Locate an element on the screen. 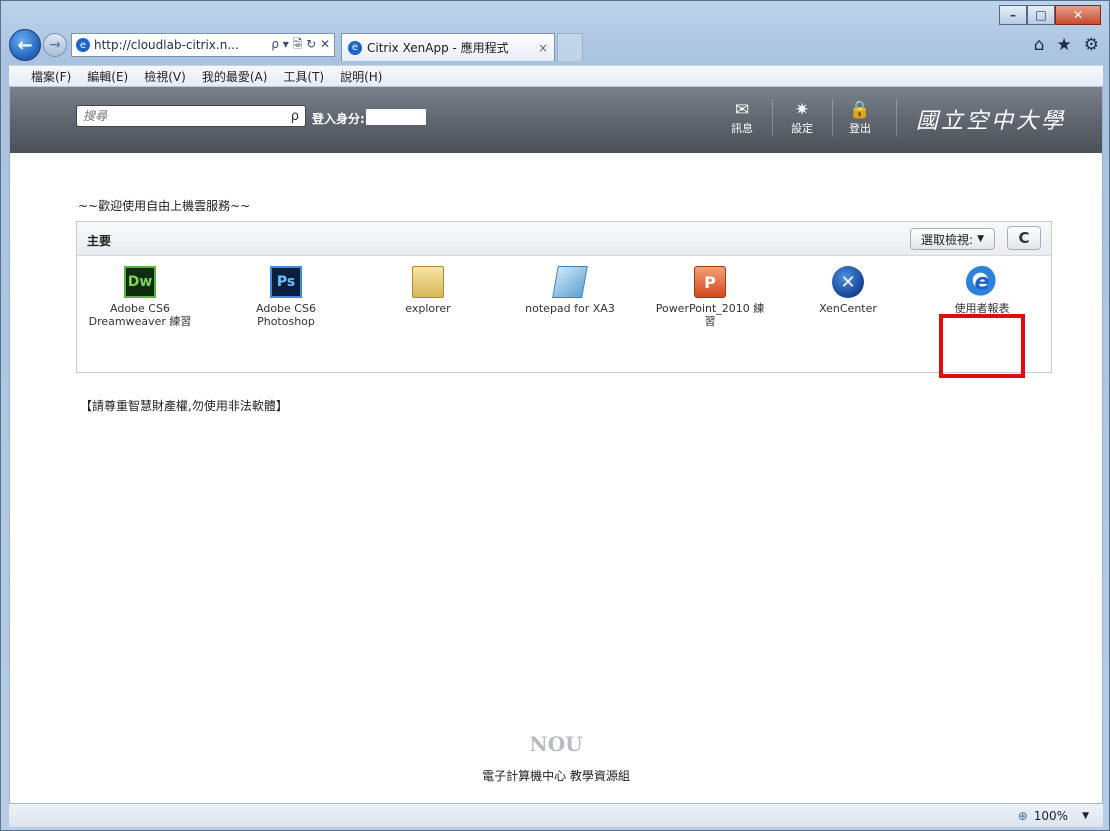 The image size is (1110, 831). new-tab-button is located at coordinates (570, 47).